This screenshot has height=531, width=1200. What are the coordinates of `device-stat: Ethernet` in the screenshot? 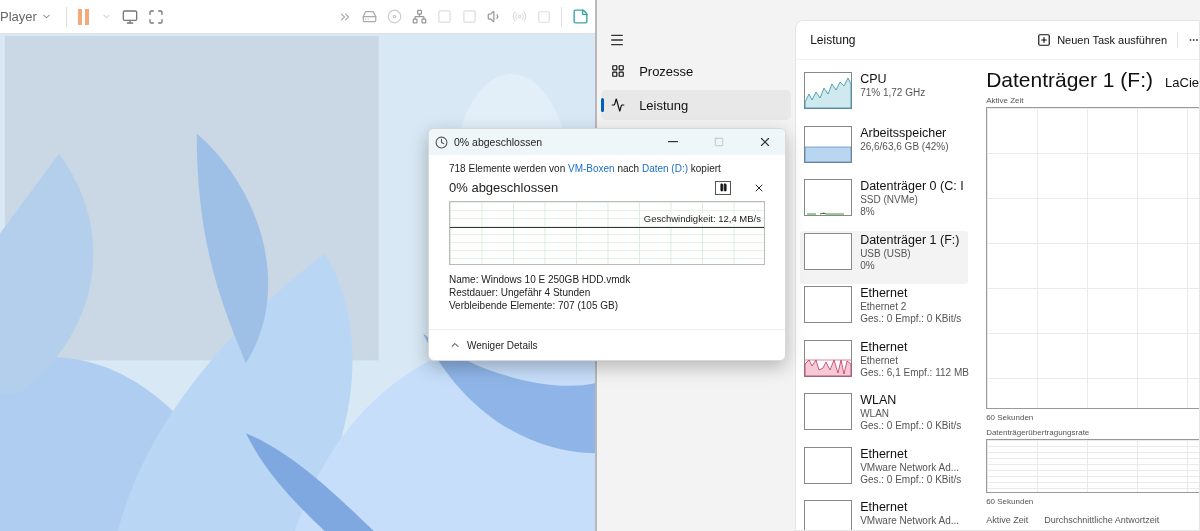 It's located at (879, 360).